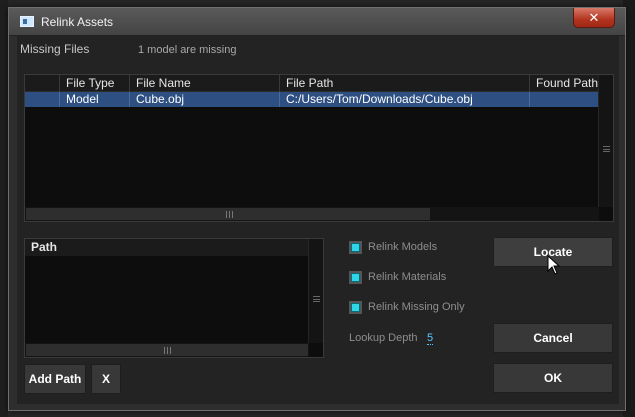 The image size is (635, 417). I want to click on path-column-header: Path, so click(167, 247).